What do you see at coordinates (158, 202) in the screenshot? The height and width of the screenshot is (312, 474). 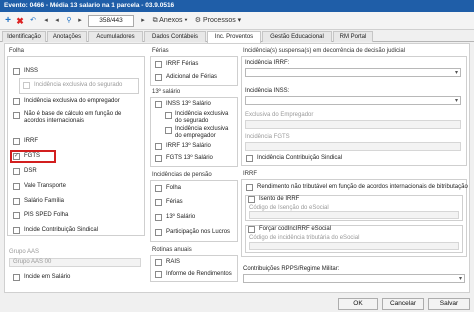 I see `pensao-ferias-checkbox` at bounding box center [158, 202].